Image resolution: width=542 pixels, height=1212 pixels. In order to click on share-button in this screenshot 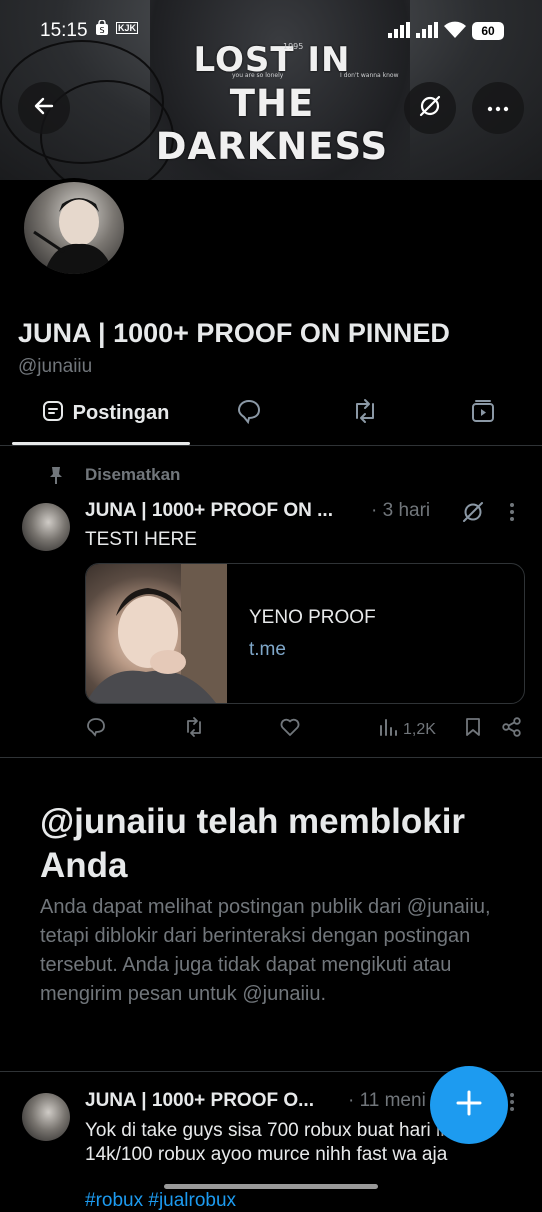, I will do `click(512, 729)`.